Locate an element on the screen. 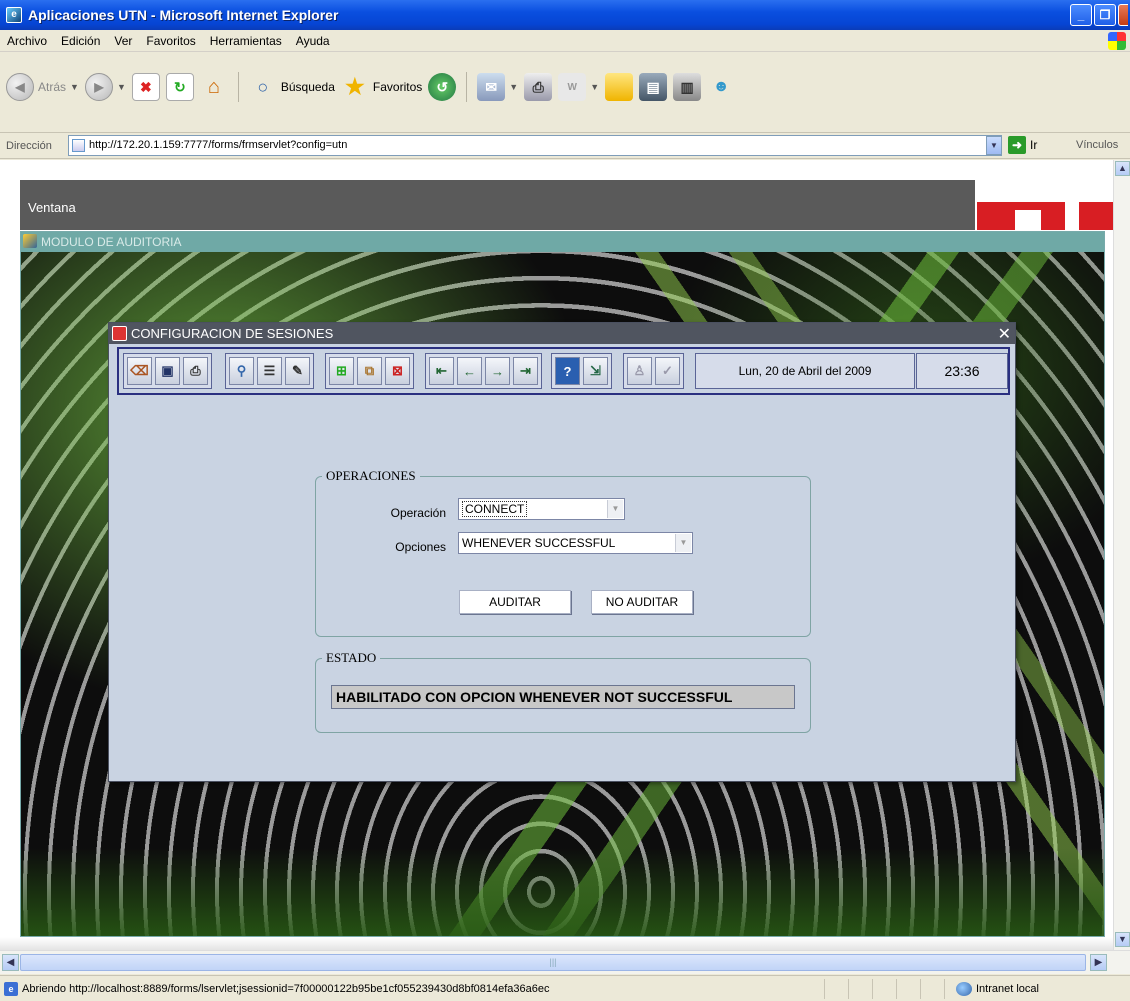 Image resolution: width=1130 pixels, height=1001 pixels. search-button: ○ Búsqueda is located at coordinates (292, 87).